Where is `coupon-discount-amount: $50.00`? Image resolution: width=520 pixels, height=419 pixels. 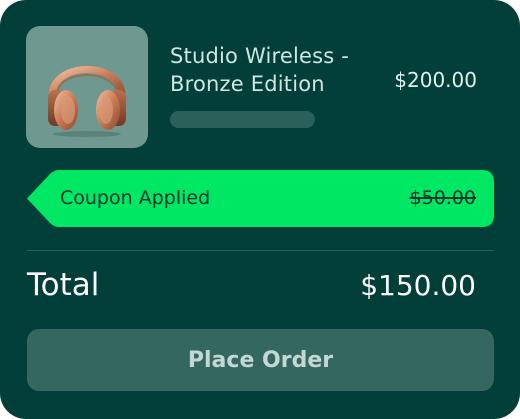
coupon-discount-amount: $50.00 is located at coordinates (442, 198).